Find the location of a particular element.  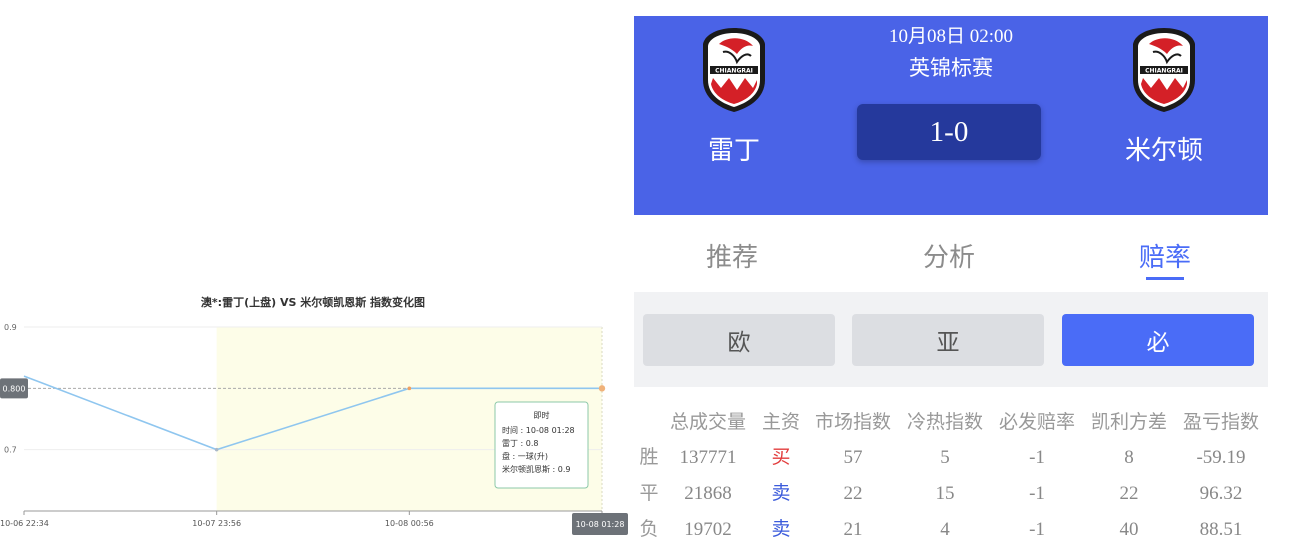

tab-recommend: 推荐 is located at coordinates (732, 255).